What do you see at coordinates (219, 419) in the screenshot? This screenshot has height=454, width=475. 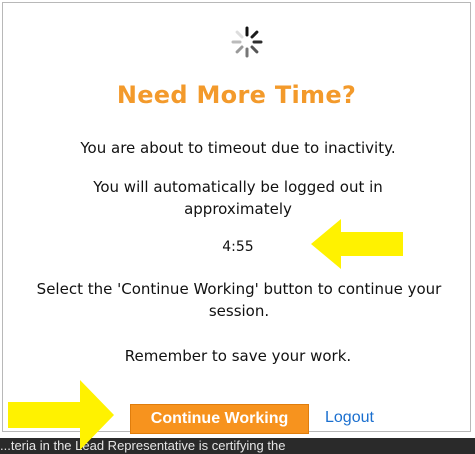 I see `continue-working-button: Continue Working` at bounding box center [219, 419].